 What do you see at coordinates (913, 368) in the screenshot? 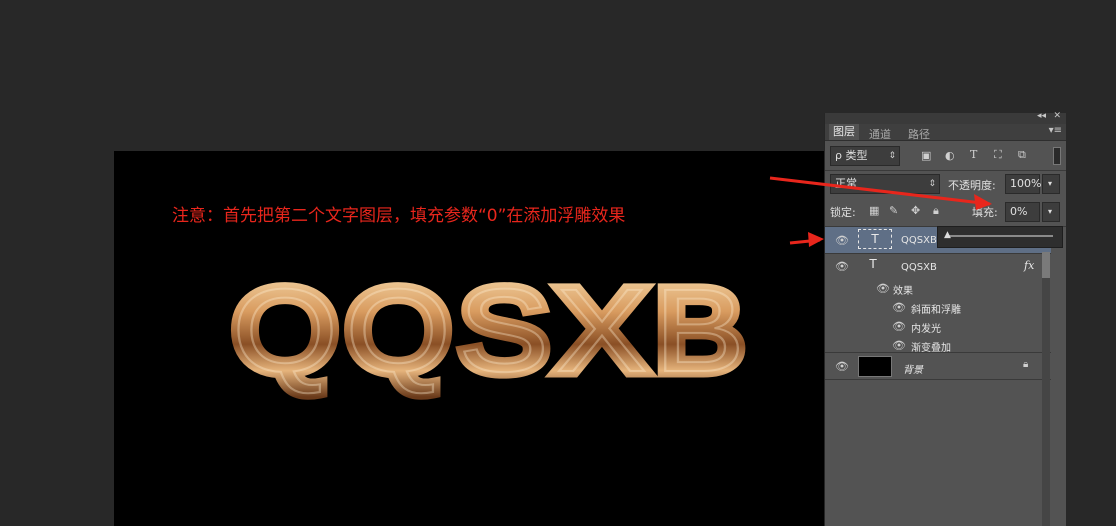
I see `layer-name: 背景` at bounding box center [913, 368].